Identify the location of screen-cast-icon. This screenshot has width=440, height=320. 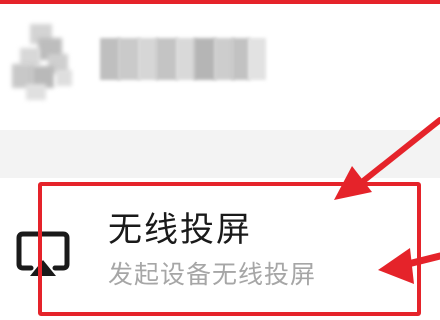
(43, 254).